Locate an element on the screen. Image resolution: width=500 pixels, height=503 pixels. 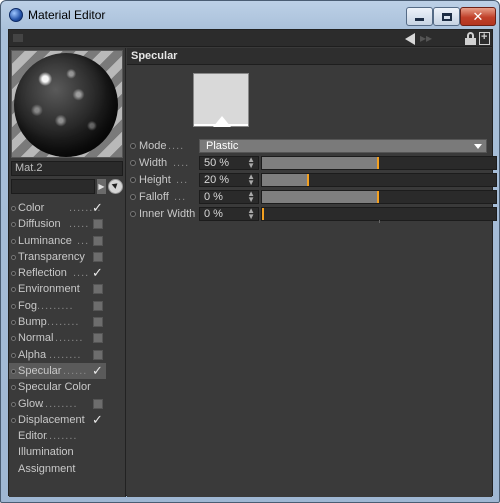
falloff-row: Falloff ... 0 % ▲ ▼ is located at coordinates (312, 197).